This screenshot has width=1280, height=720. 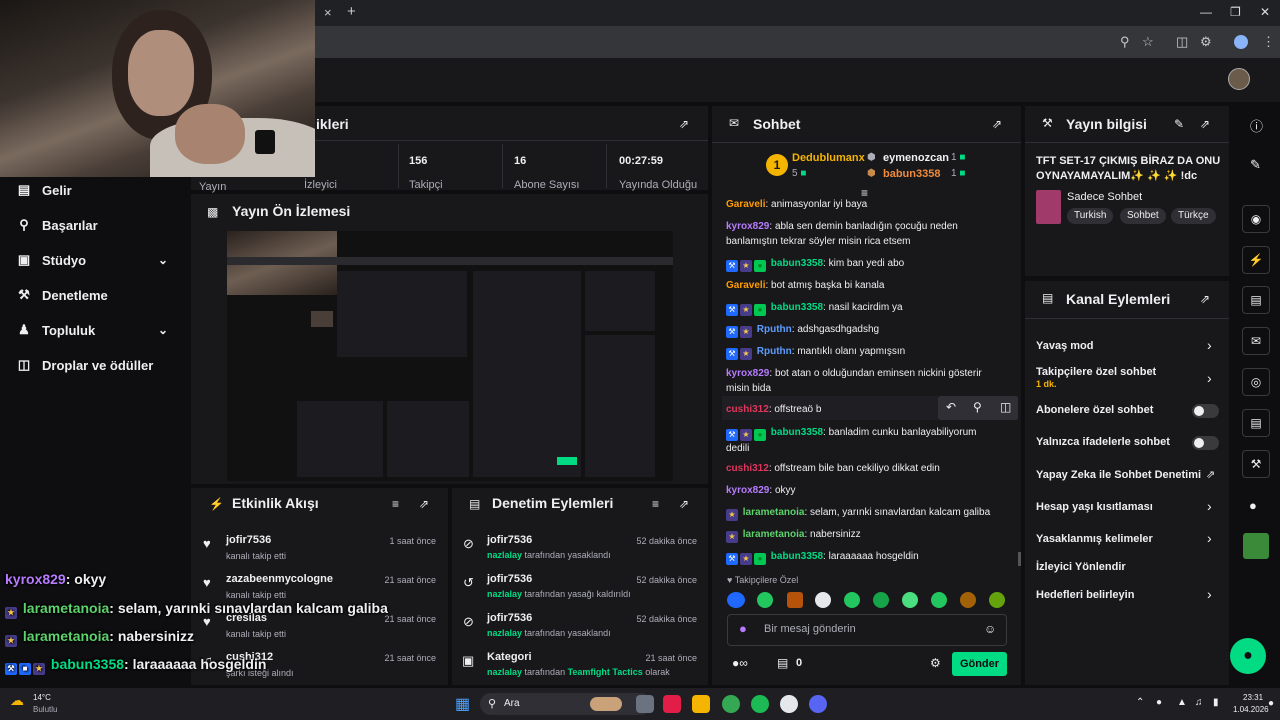 I want to click on profile-icon, so click(x=1241, y=42).